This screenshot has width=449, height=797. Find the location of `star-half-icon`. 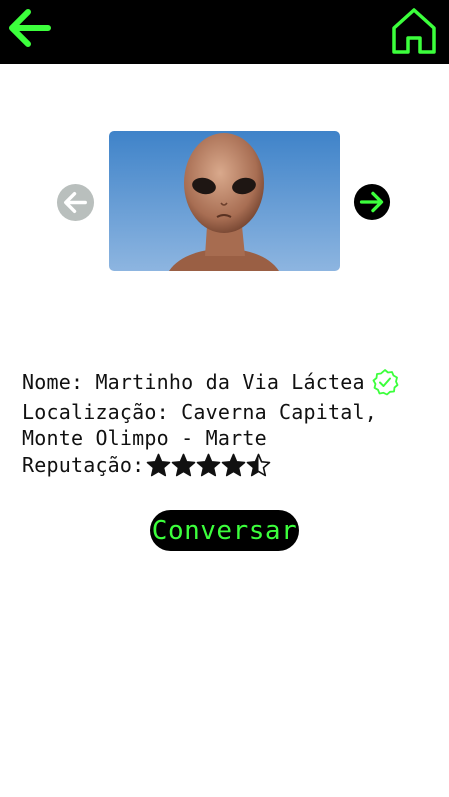

star-half-icon is located at coordinates (259, 464).